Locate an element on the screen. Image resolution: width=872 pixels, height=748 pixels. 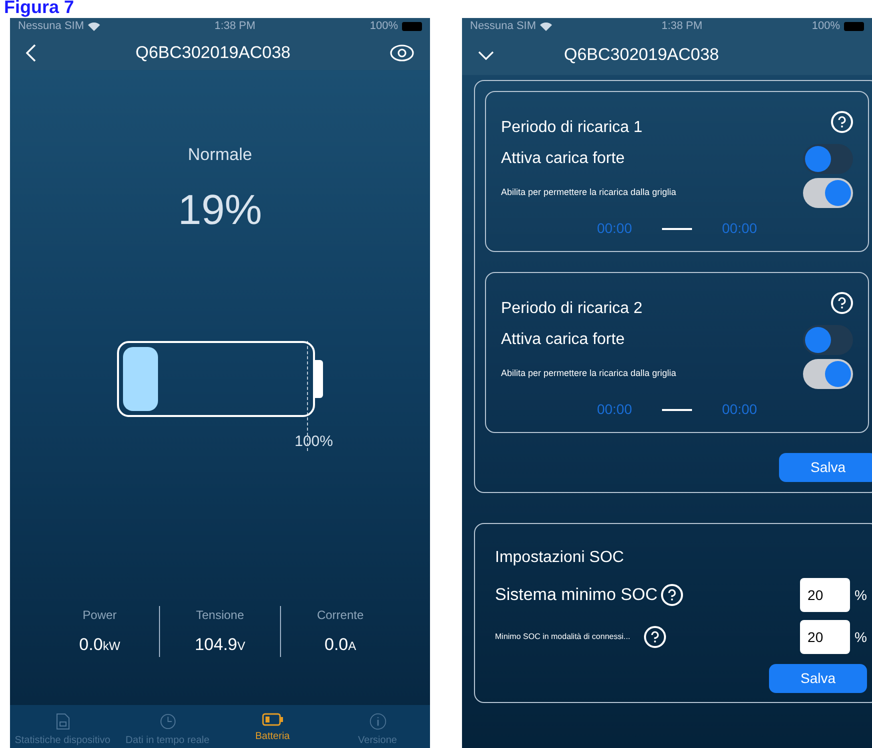
battery-icon is located at coordinates (273, 719).